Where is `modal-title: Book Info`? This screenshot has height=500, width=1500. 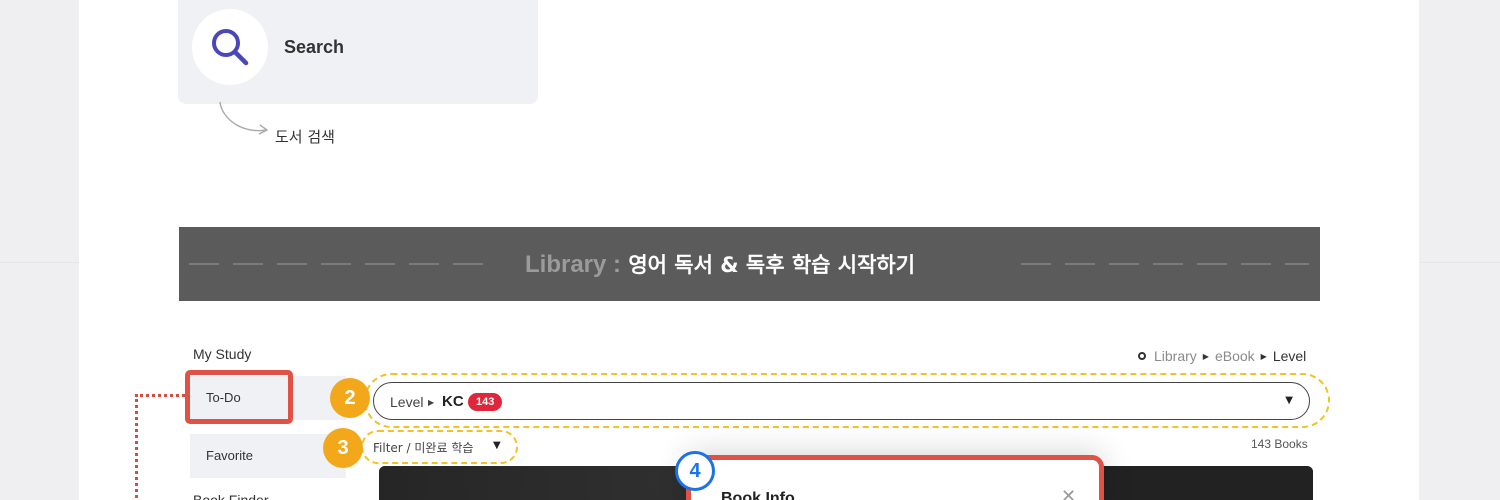 modal-title: Book Info is located at coordinates (758, 495).